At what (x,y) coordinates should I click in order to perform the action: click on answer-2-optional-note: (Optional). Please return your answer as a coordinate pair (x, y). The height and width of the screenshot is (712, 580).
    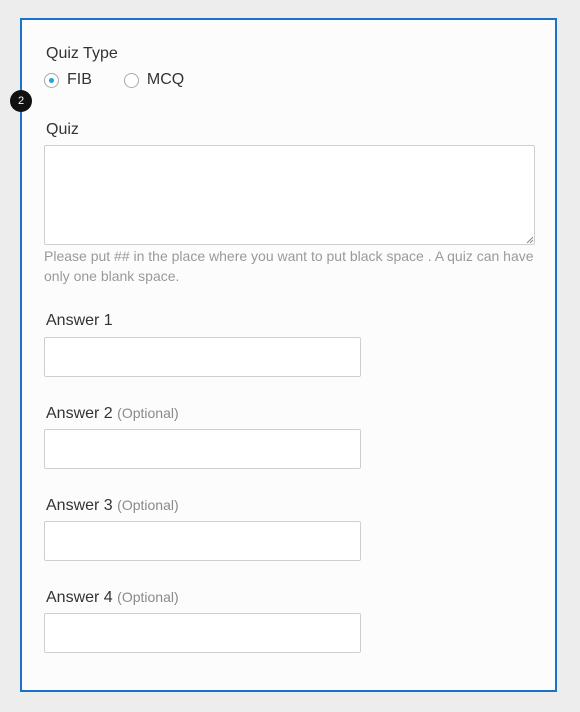
    Looking at the image, I should click on (148, 413).